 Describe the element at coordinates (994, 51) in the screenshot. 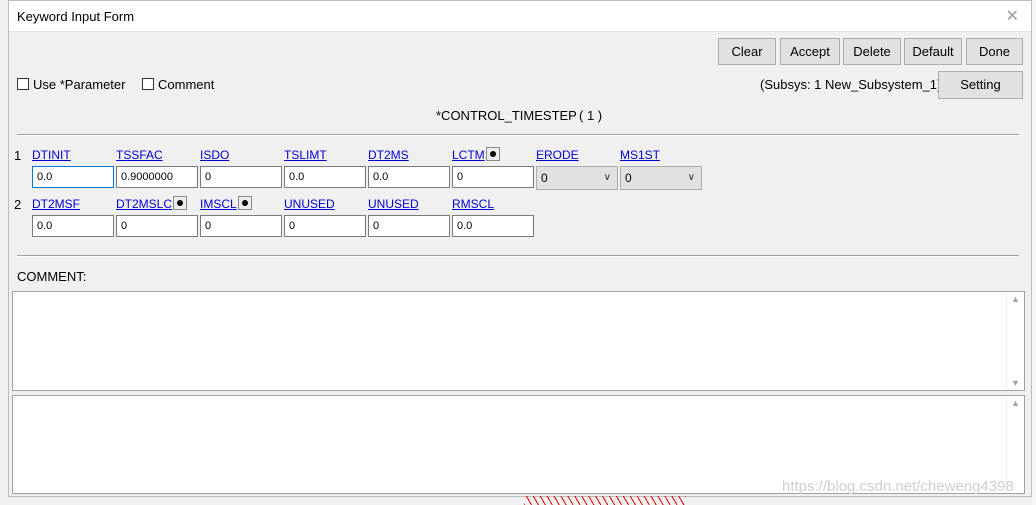

I see `done-button: Done` at that location.